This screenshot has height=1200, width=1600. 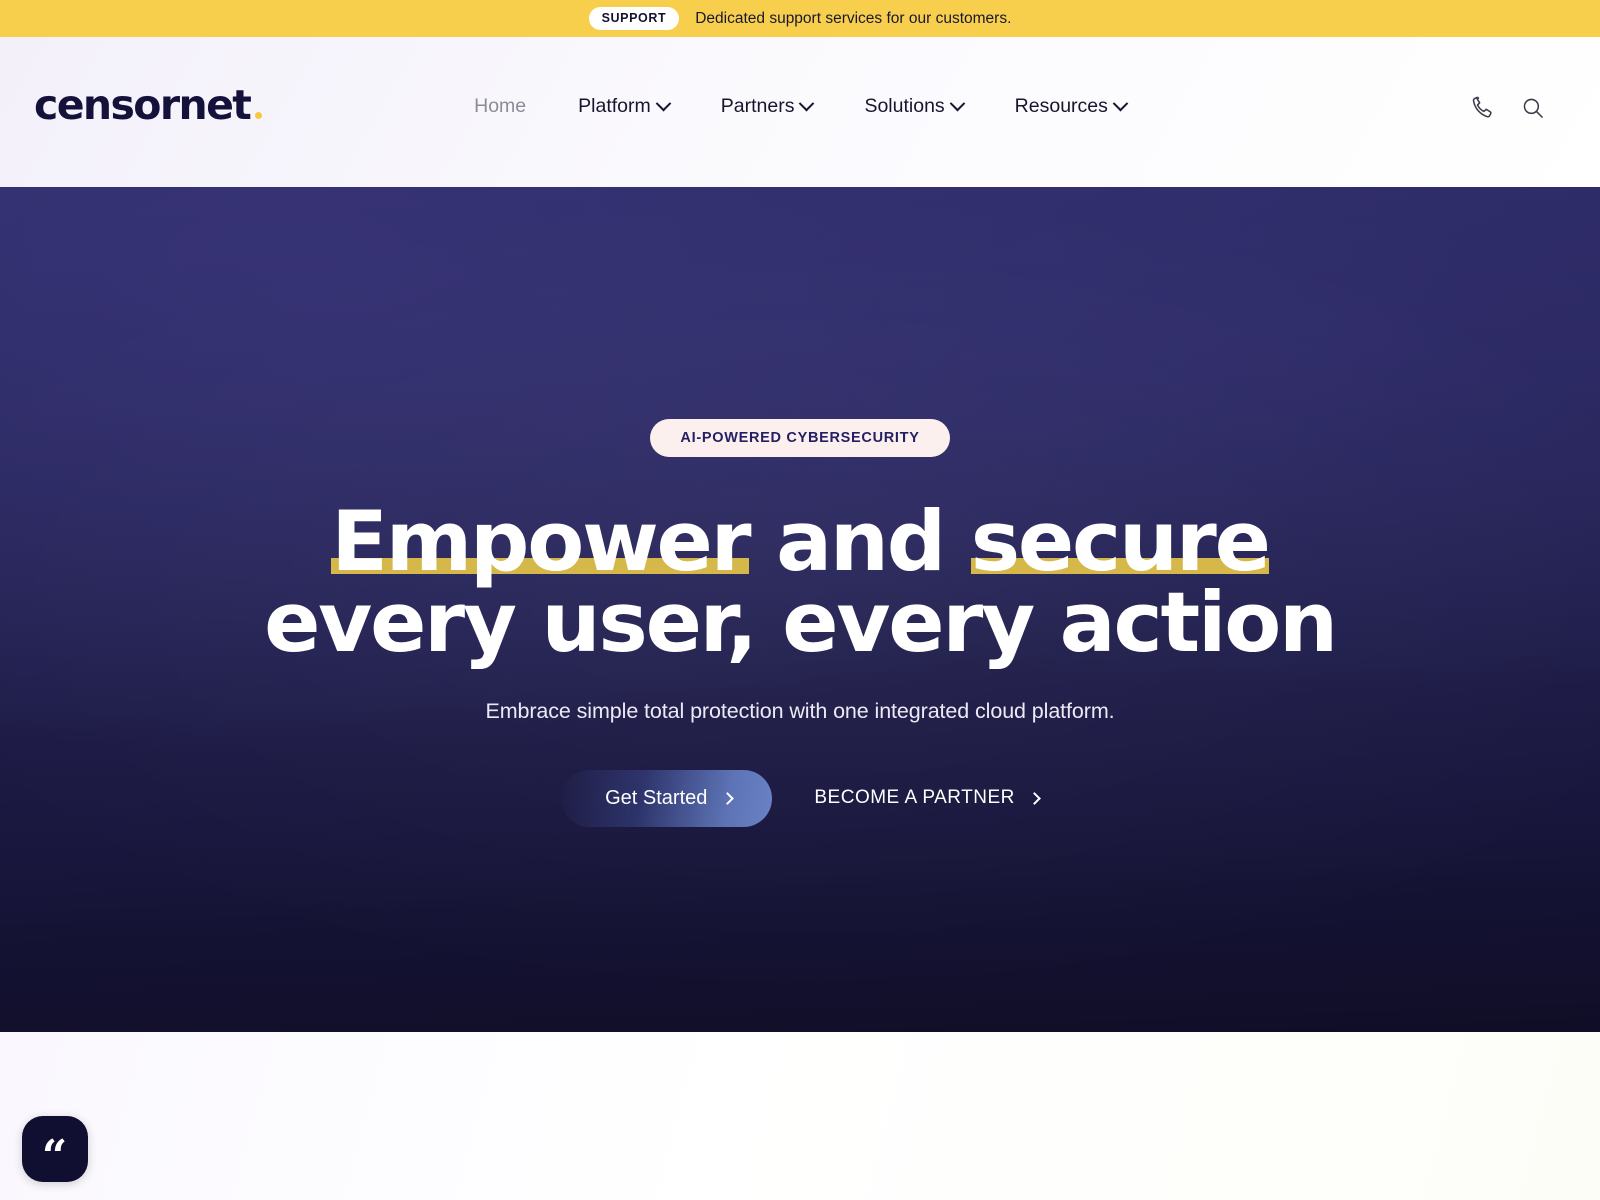 I want to click on become-a-partner-link: BECOME A PARTNER, so click(x=927, y=798).